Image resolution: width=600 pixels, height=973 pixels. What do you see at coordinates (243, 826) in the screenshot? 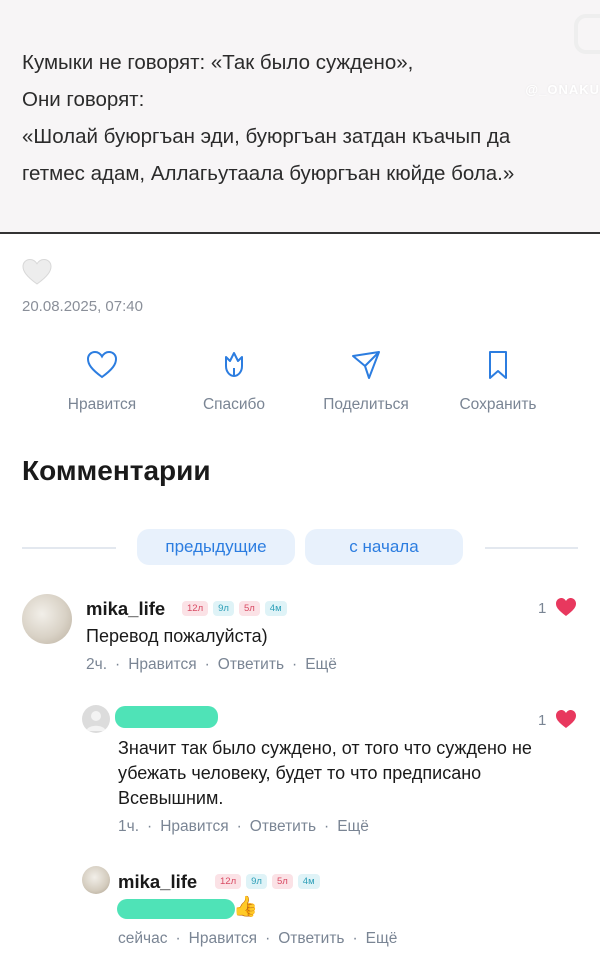
I see `comment-meta: 1ч. · Нравится · Ответить · Ещё` at bounding box center [243, 826].